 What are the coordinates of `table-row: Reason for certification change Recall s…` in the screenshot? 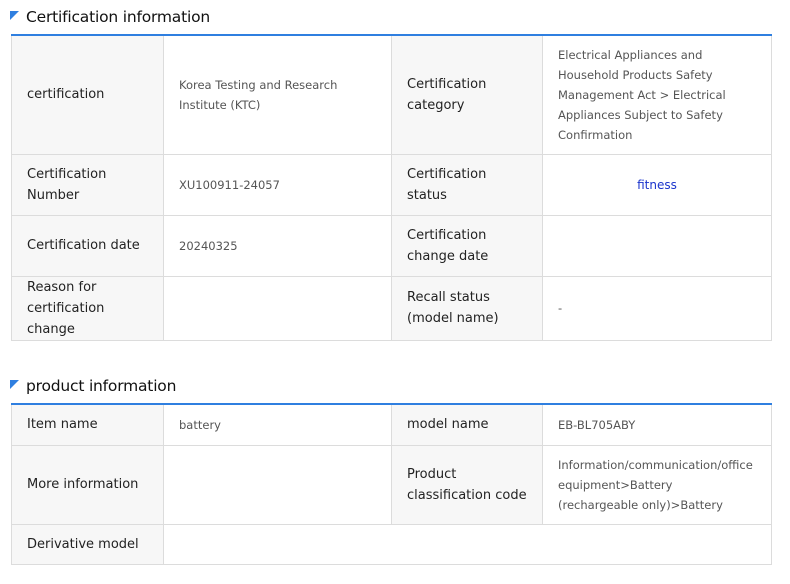 It's located at (391, 308).